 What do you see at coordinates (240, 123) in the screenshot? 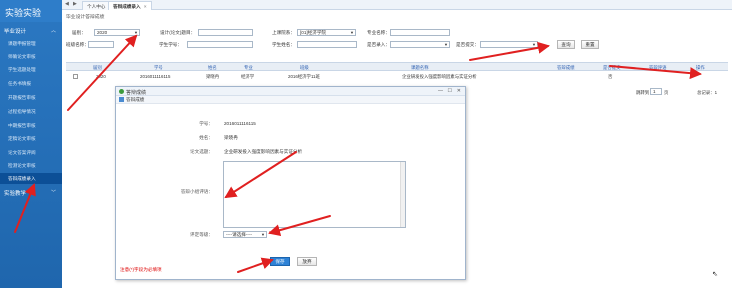
I see `student-no-value: 2016011116115` at bounding box center [240, 123].